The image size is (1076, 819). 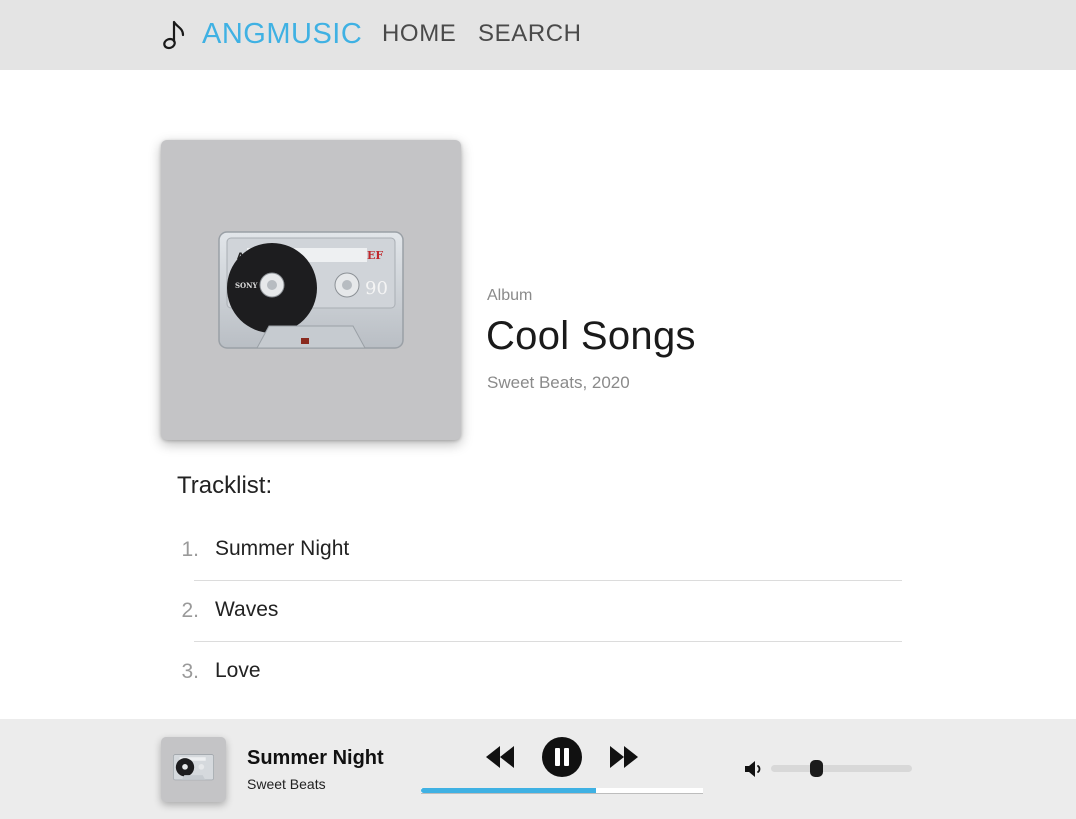 What do you see at coordinates (508, 790) in the screenshot?
I see `playback-progress-fill` at bounding box center [508, 790].